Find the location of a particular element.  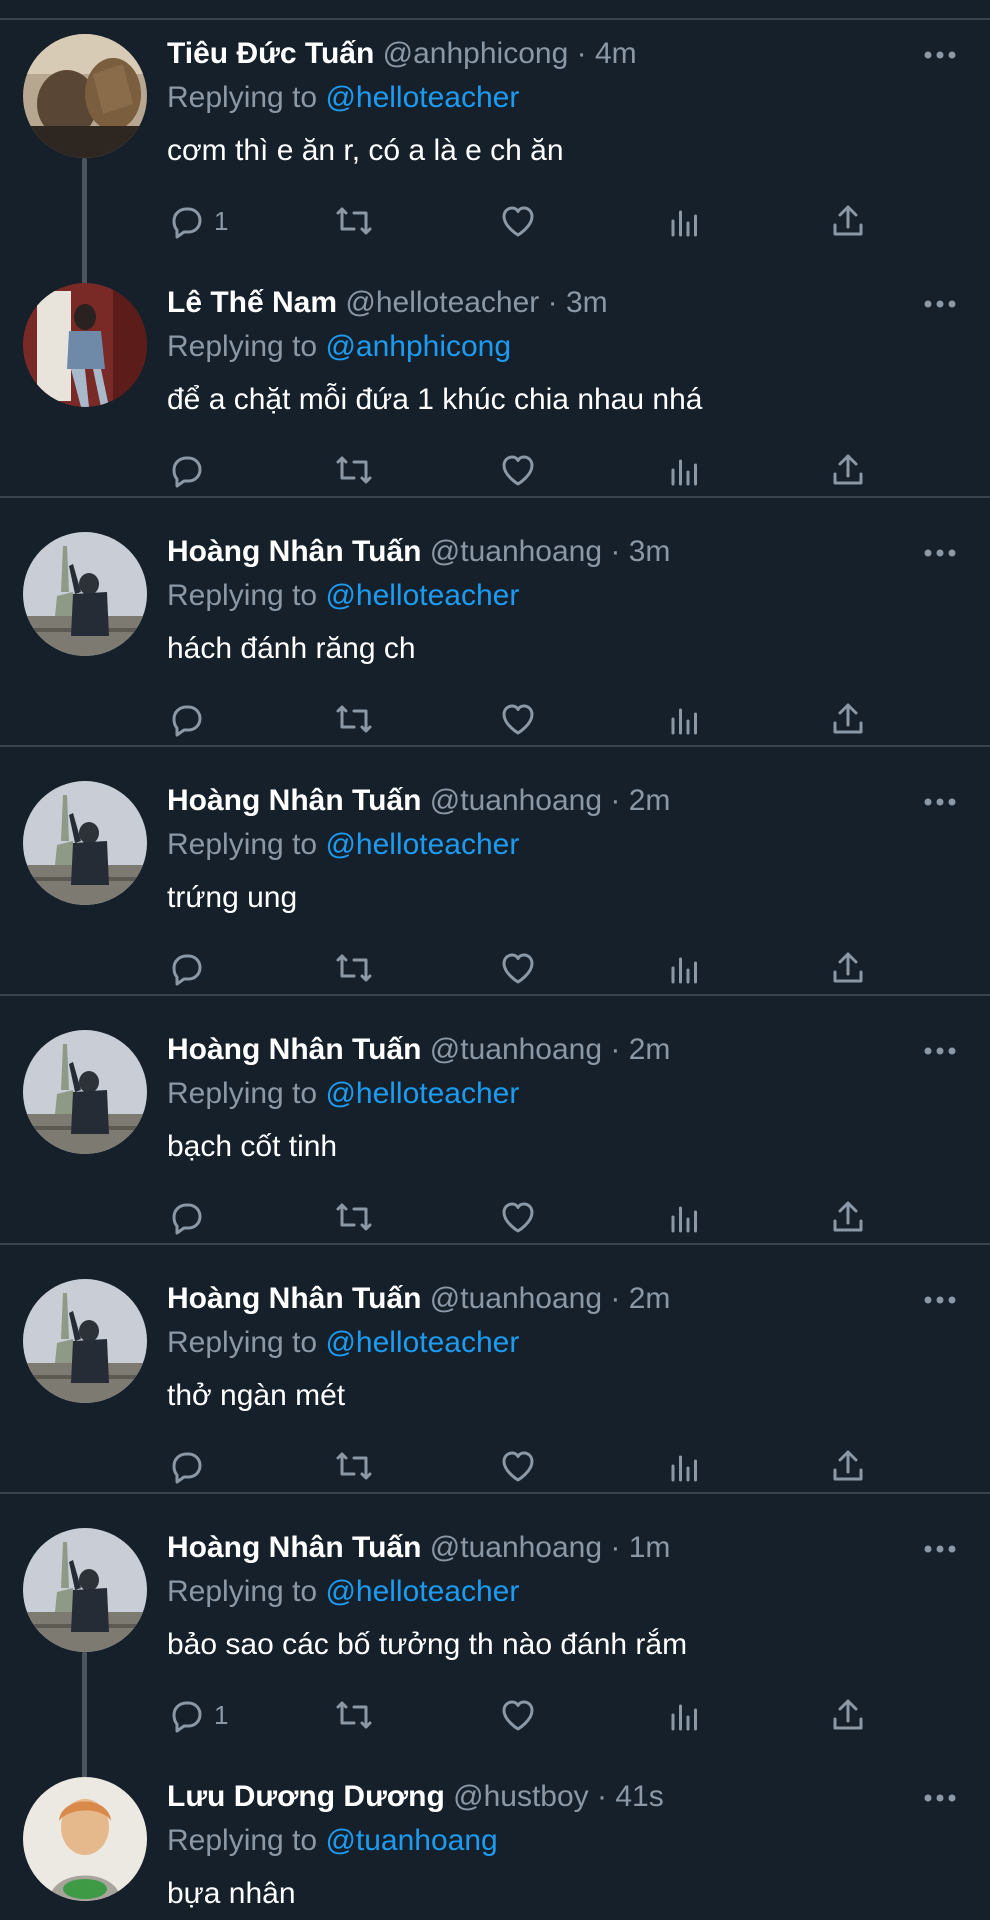

handle: @anhphicong is located at coordinates (476, 53).